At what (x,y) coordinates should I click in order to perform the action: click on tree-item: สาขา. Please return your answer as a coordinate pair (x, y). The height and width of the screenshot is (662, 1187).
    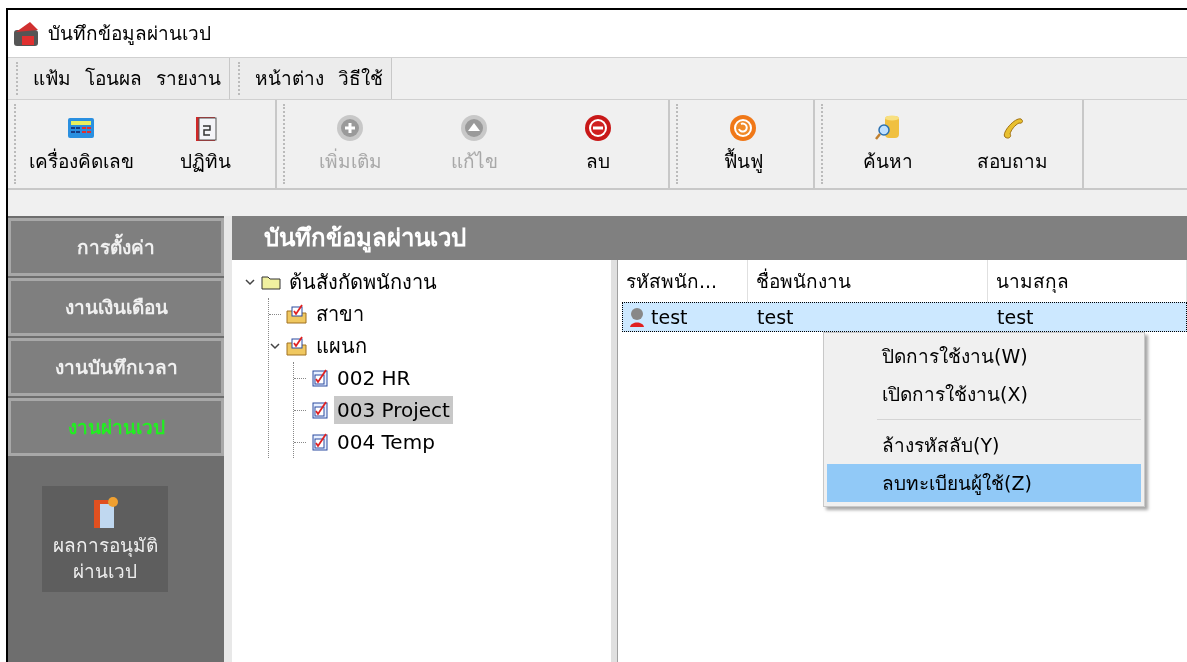
    Looking at the image, I should click on (340, 314).